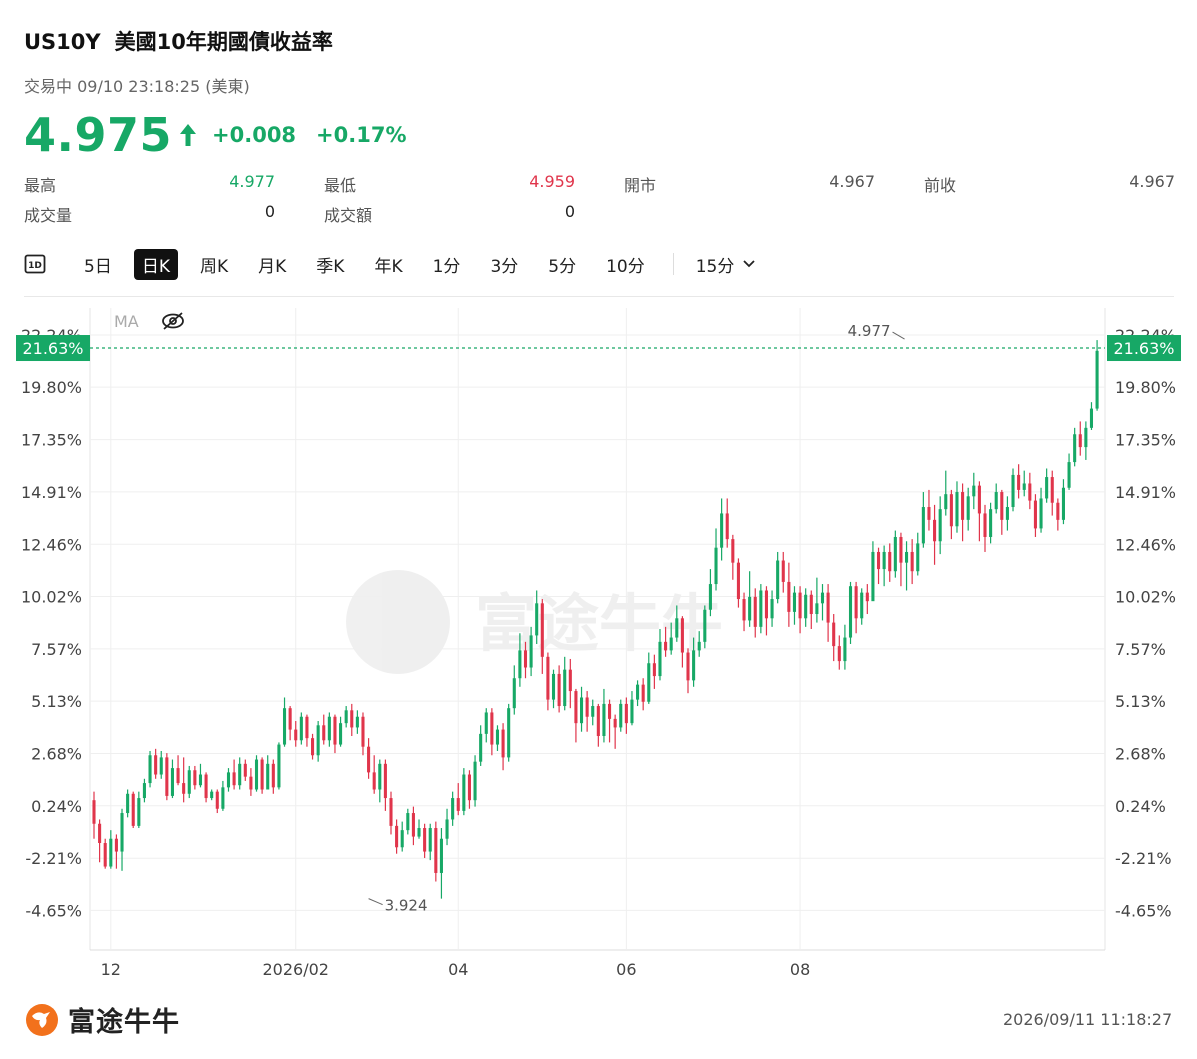 This screenshot has height=1059, width=1197. What do you see at coordinates (155, 264) in the screenshot?
I see `tab-day-k: 日K` at bounding box center [155, 264].